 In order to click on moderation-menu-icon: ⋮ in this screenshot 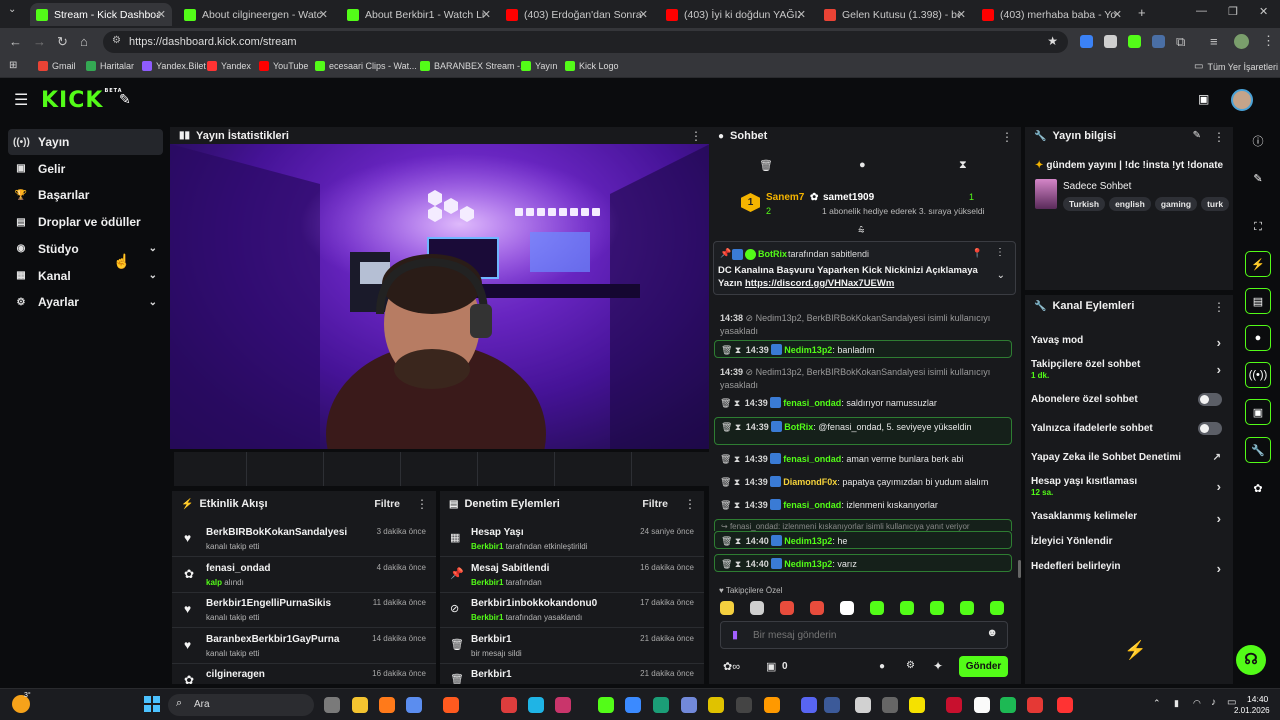, I will do `click(690, 504)`.